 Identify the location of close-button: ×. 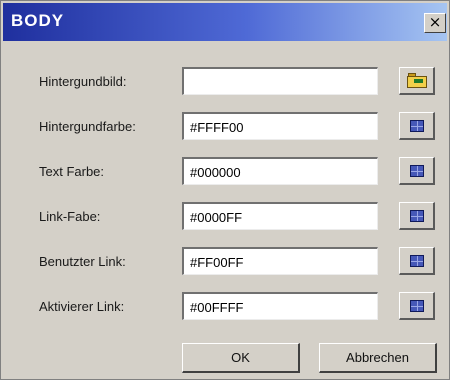
(435, 23).